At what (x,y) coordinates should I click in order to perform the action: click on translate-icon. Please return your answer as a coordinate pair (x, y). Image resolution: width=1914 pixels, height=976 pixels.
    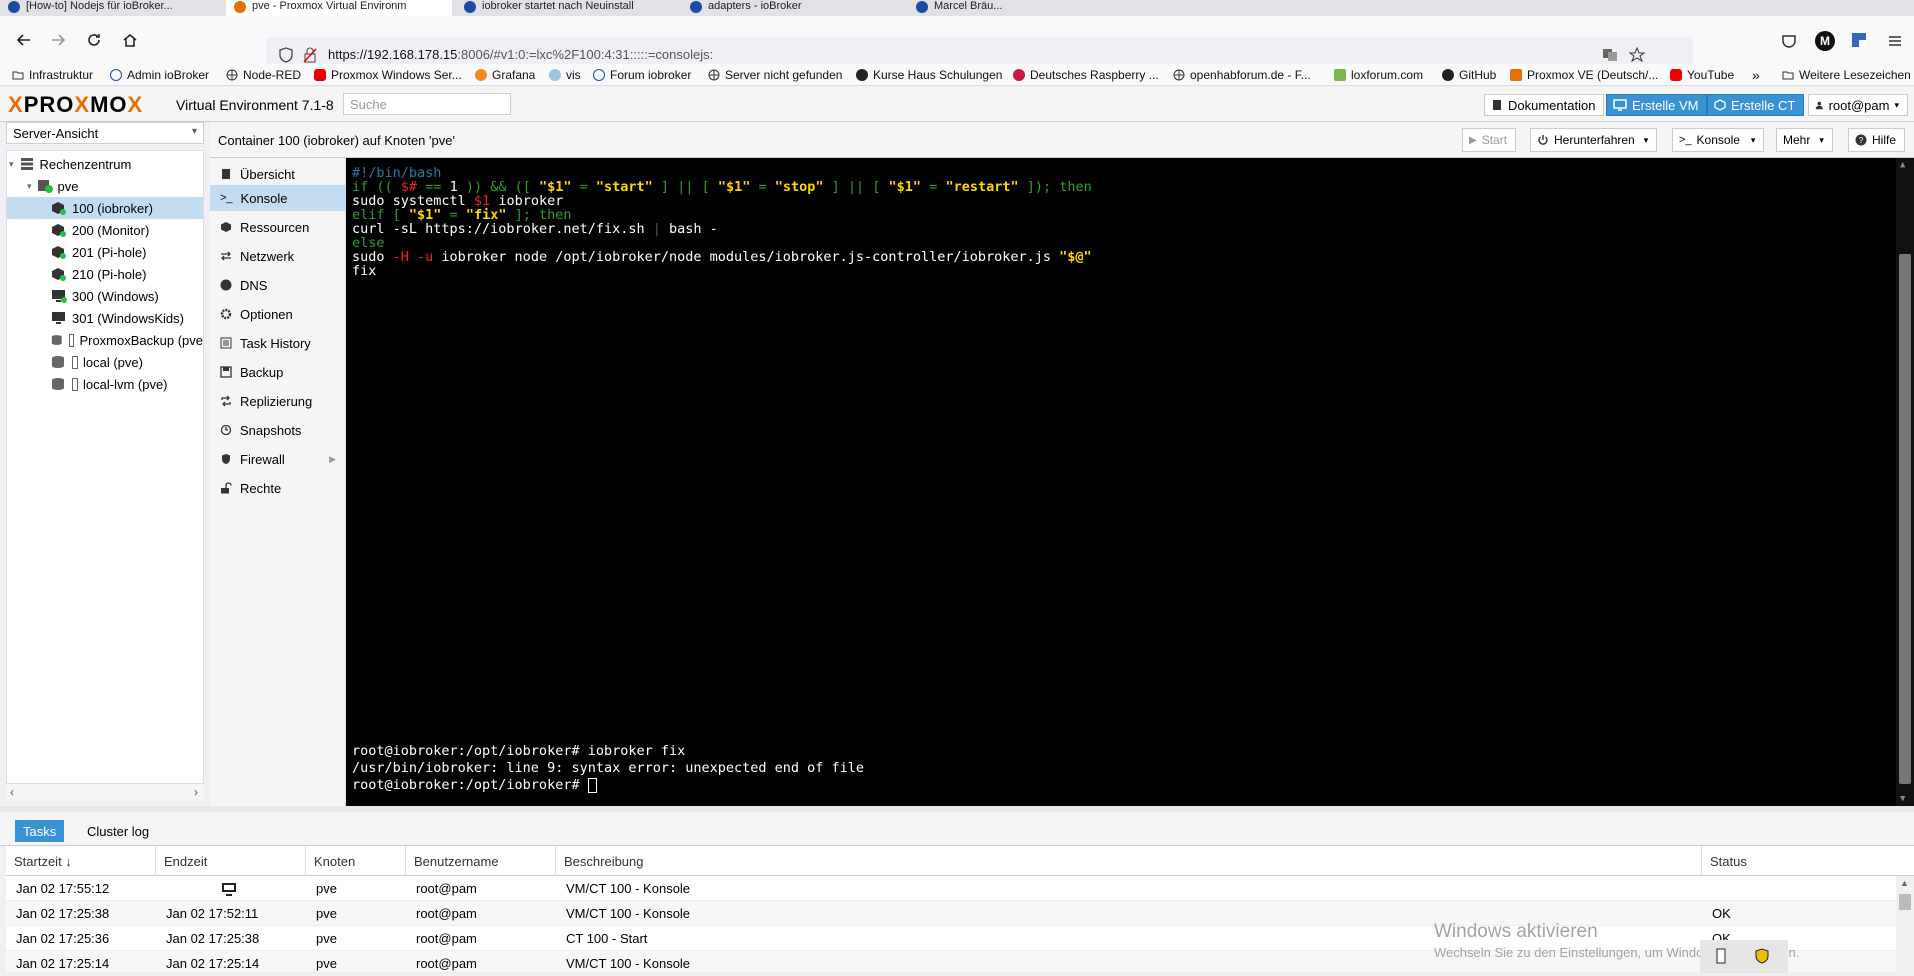
    Looking at the image, I should click on (1610, 55).